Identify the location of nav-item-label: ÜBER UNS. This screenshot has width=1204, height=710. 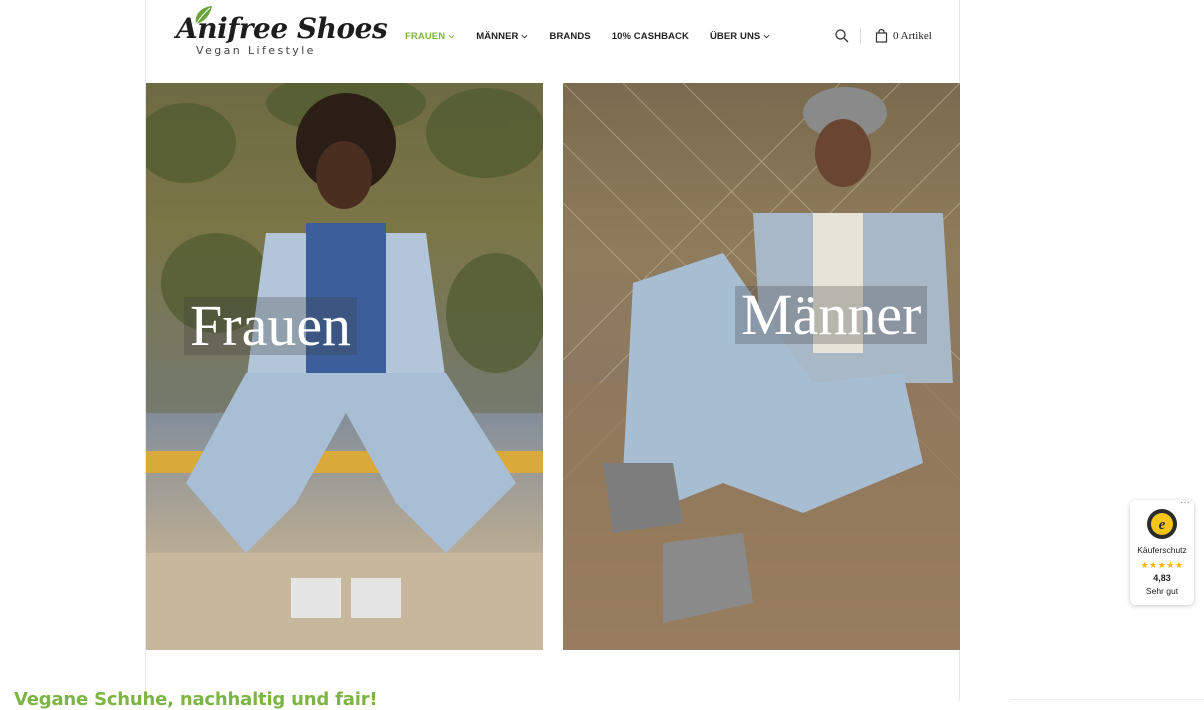
(735, 36).